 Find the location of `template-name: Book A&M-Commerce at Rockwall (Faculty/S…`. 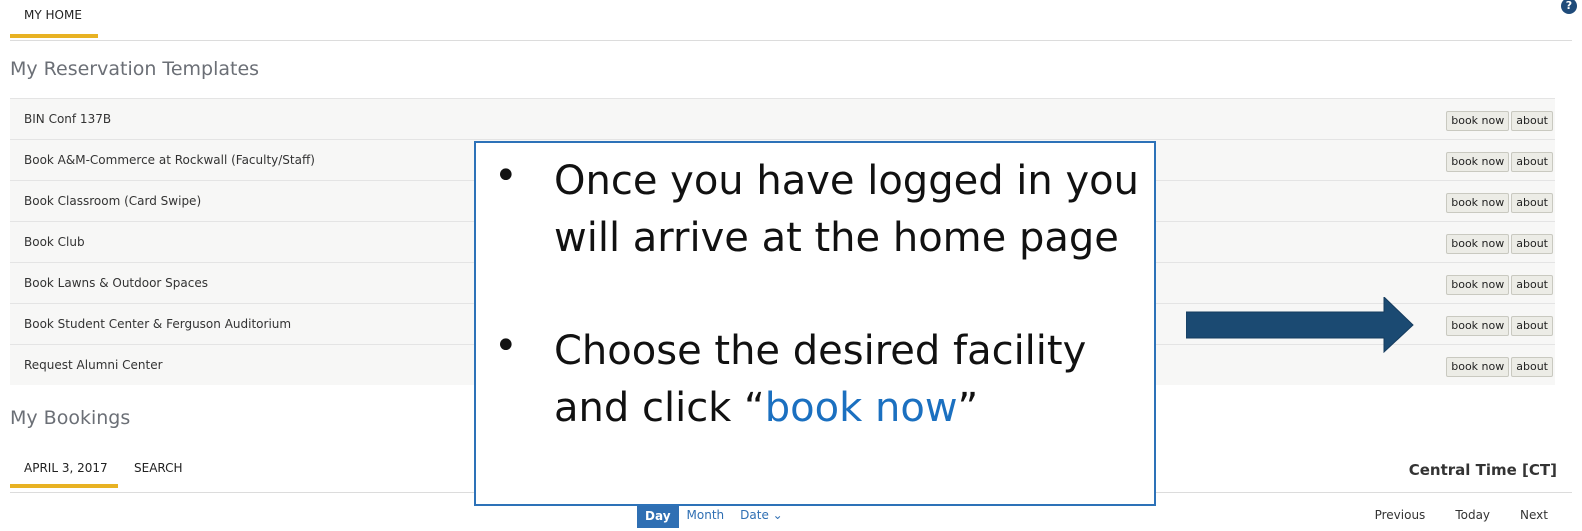

template-name: Book A&M-Commerce at Rockwall (Faculty/S… is located at coordinates (169, 160).